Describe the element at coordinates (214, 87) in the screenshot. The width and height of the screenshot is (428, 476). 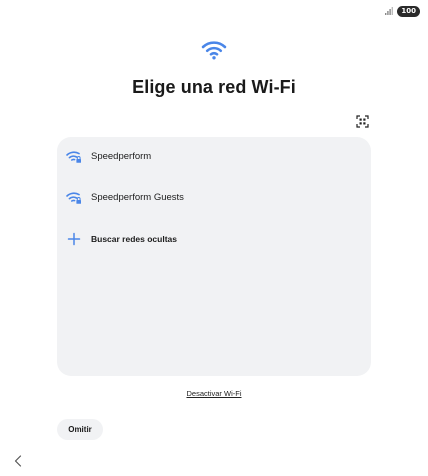
I see `page-title: Elige una red Wi-Fi` at that location.